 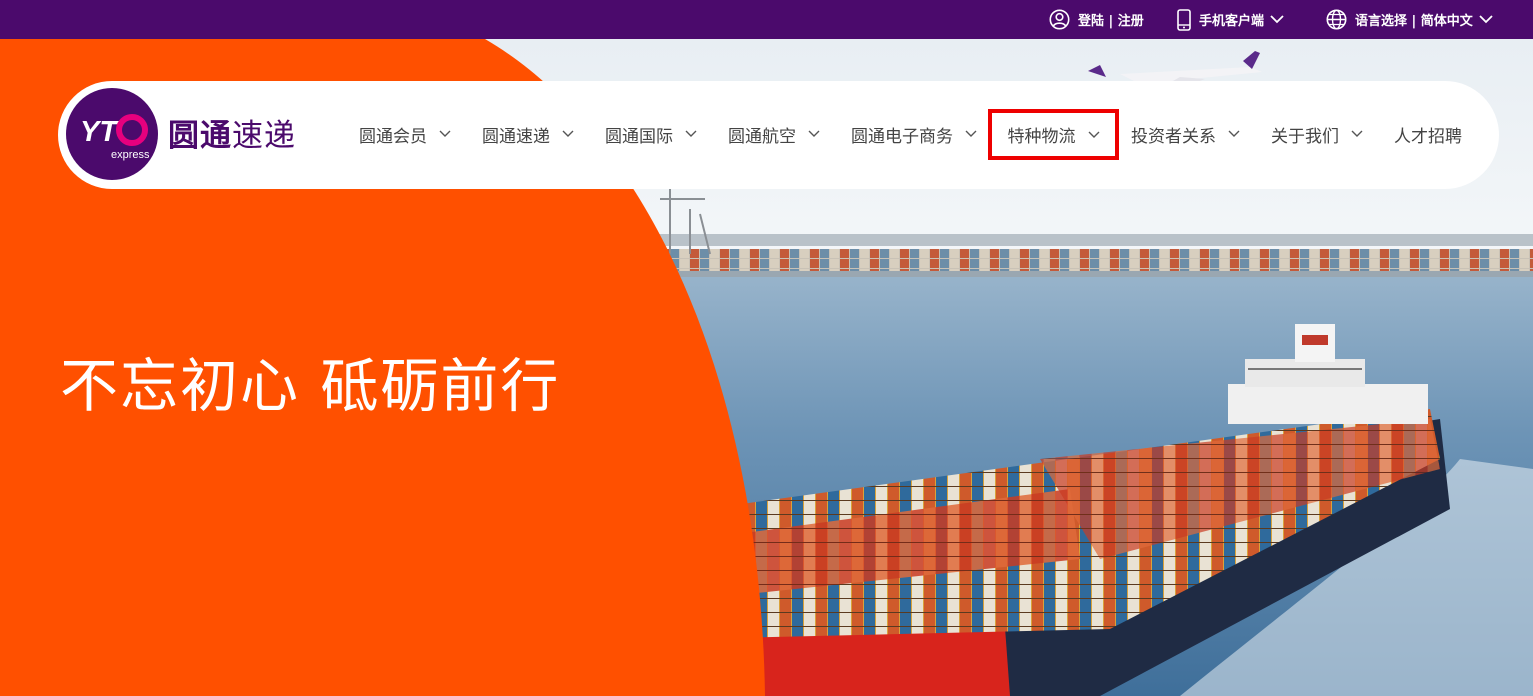 What do you see at coordinates (200, 136) in the screenshot?
I see `brand-name-bold: 圆通` at bounding box center [200, 136].